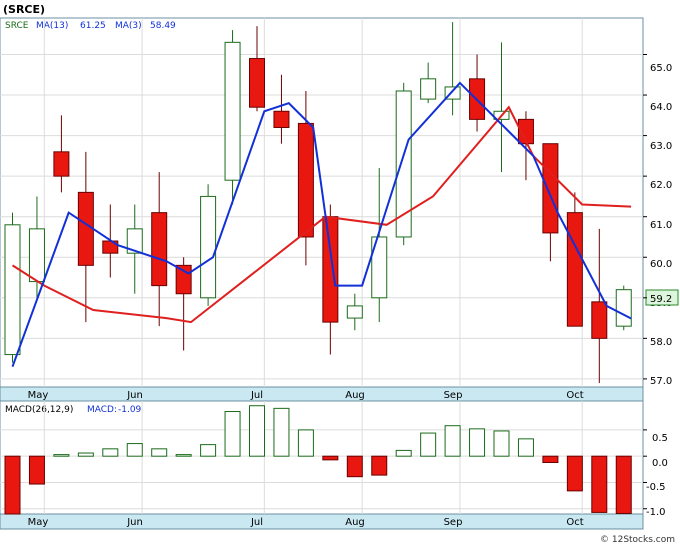 This screenshot has height=550, width=680. What do you see at coordinates (656, 487) in the screenshot?
I see `macd-y-tick-label: -0.5` at bounding box center [656, 487].